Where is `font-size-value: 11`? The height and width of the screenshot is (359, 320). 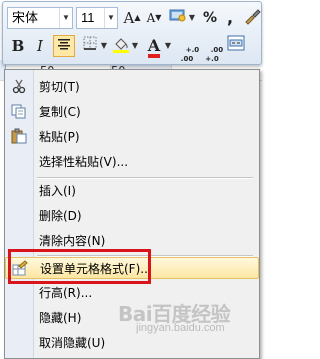 font-size-value: 11 is located at coordinates (88, 17).